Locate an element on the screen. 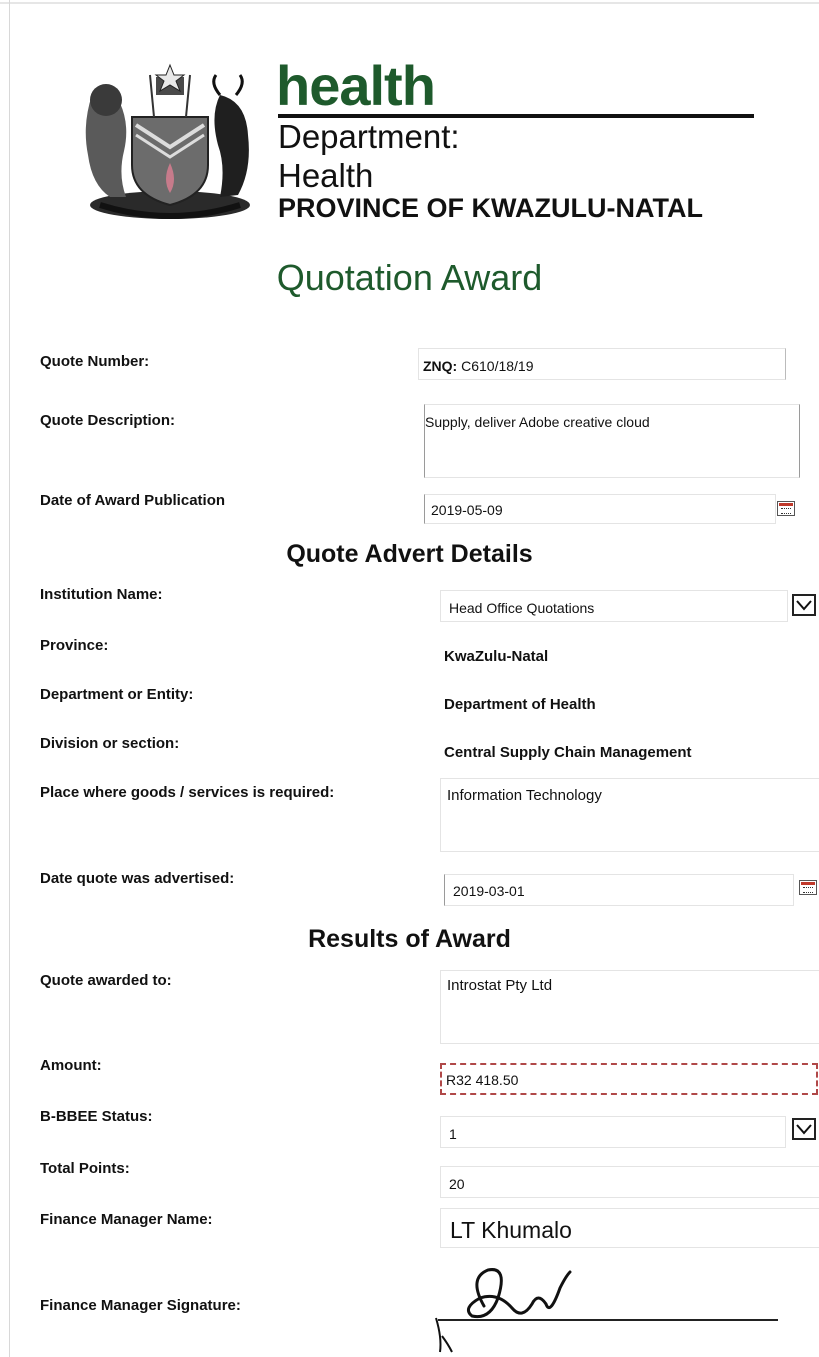 The width and height of the screenshot is (819, 1357). bbbee-dropdown is located at coordinates (804, 1129).